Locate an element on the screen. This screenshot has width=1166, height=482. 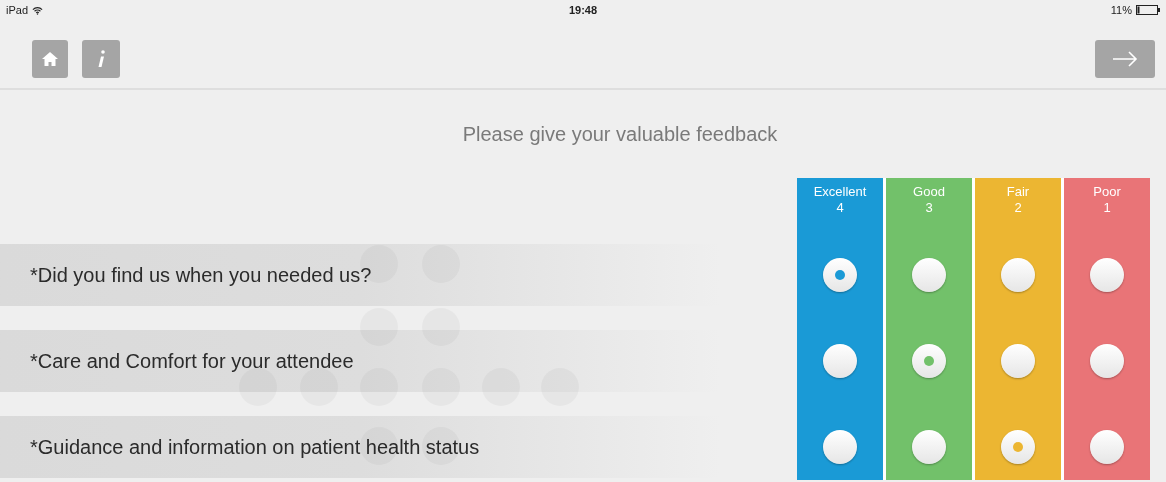
home-button is located at coordinates (50, 59).